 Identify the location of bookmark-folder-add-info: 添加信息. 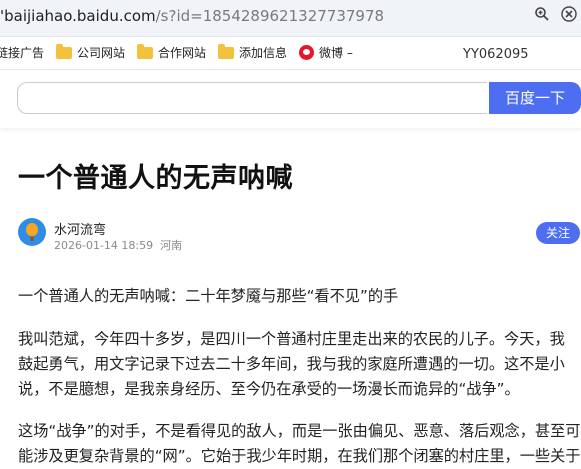
(253, 52).